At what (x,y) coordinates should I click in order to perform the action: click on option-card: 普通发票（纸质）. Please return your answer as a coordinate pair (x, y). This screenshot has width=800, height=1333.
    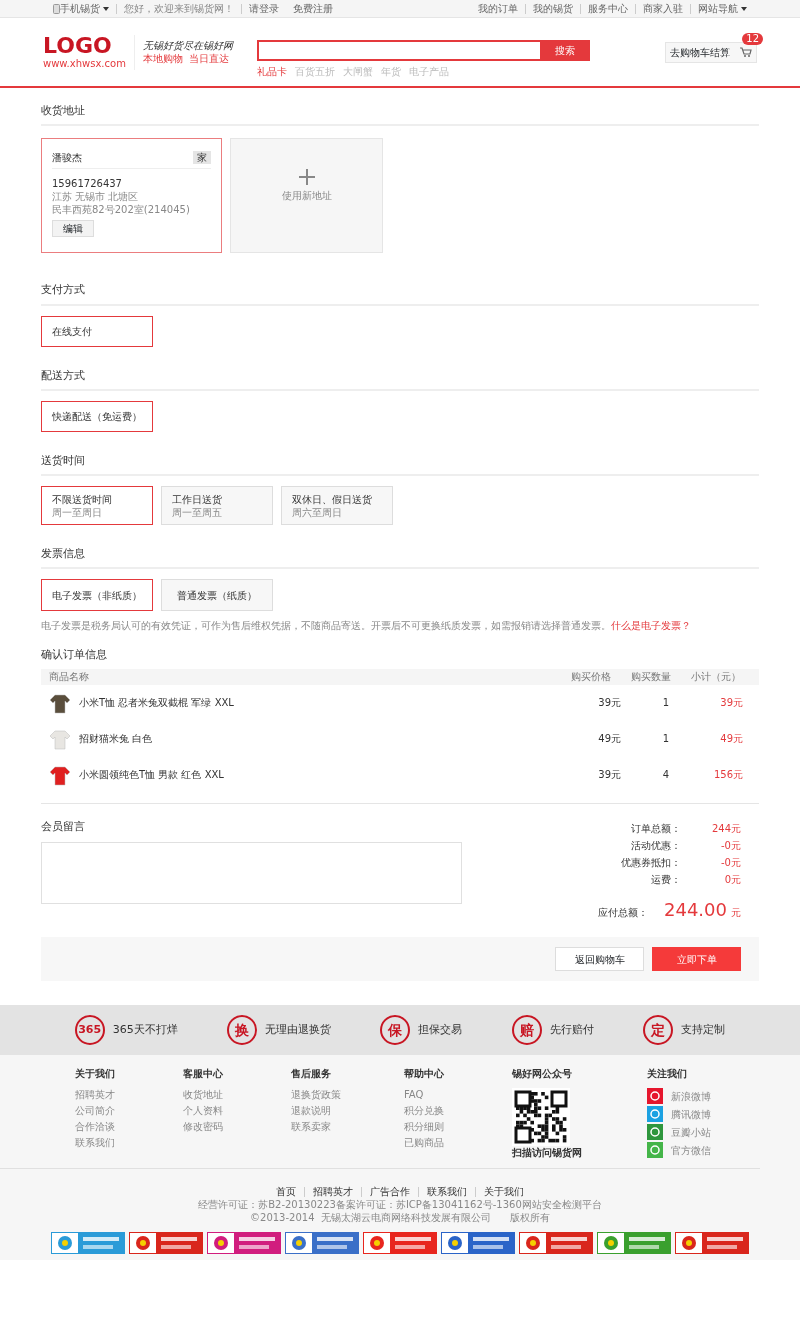
    Looking at the image, I should click on (217, 595).